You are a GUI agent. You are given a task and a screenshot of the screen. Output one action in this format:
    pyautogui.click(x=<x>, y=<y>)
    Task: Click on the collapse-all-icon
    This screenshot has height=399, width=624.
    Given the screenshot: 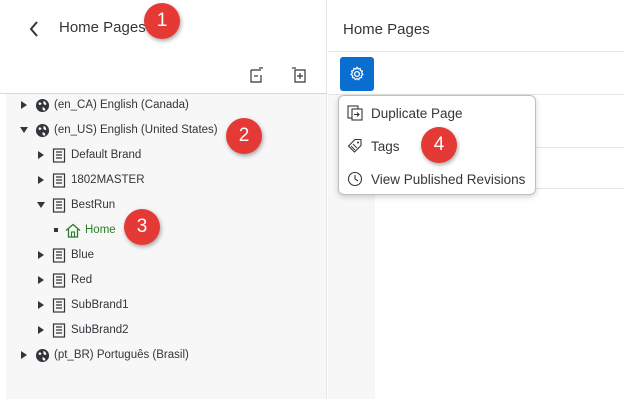 What is the action you would take?
    pyautogui.click(x=256, y=75)
    